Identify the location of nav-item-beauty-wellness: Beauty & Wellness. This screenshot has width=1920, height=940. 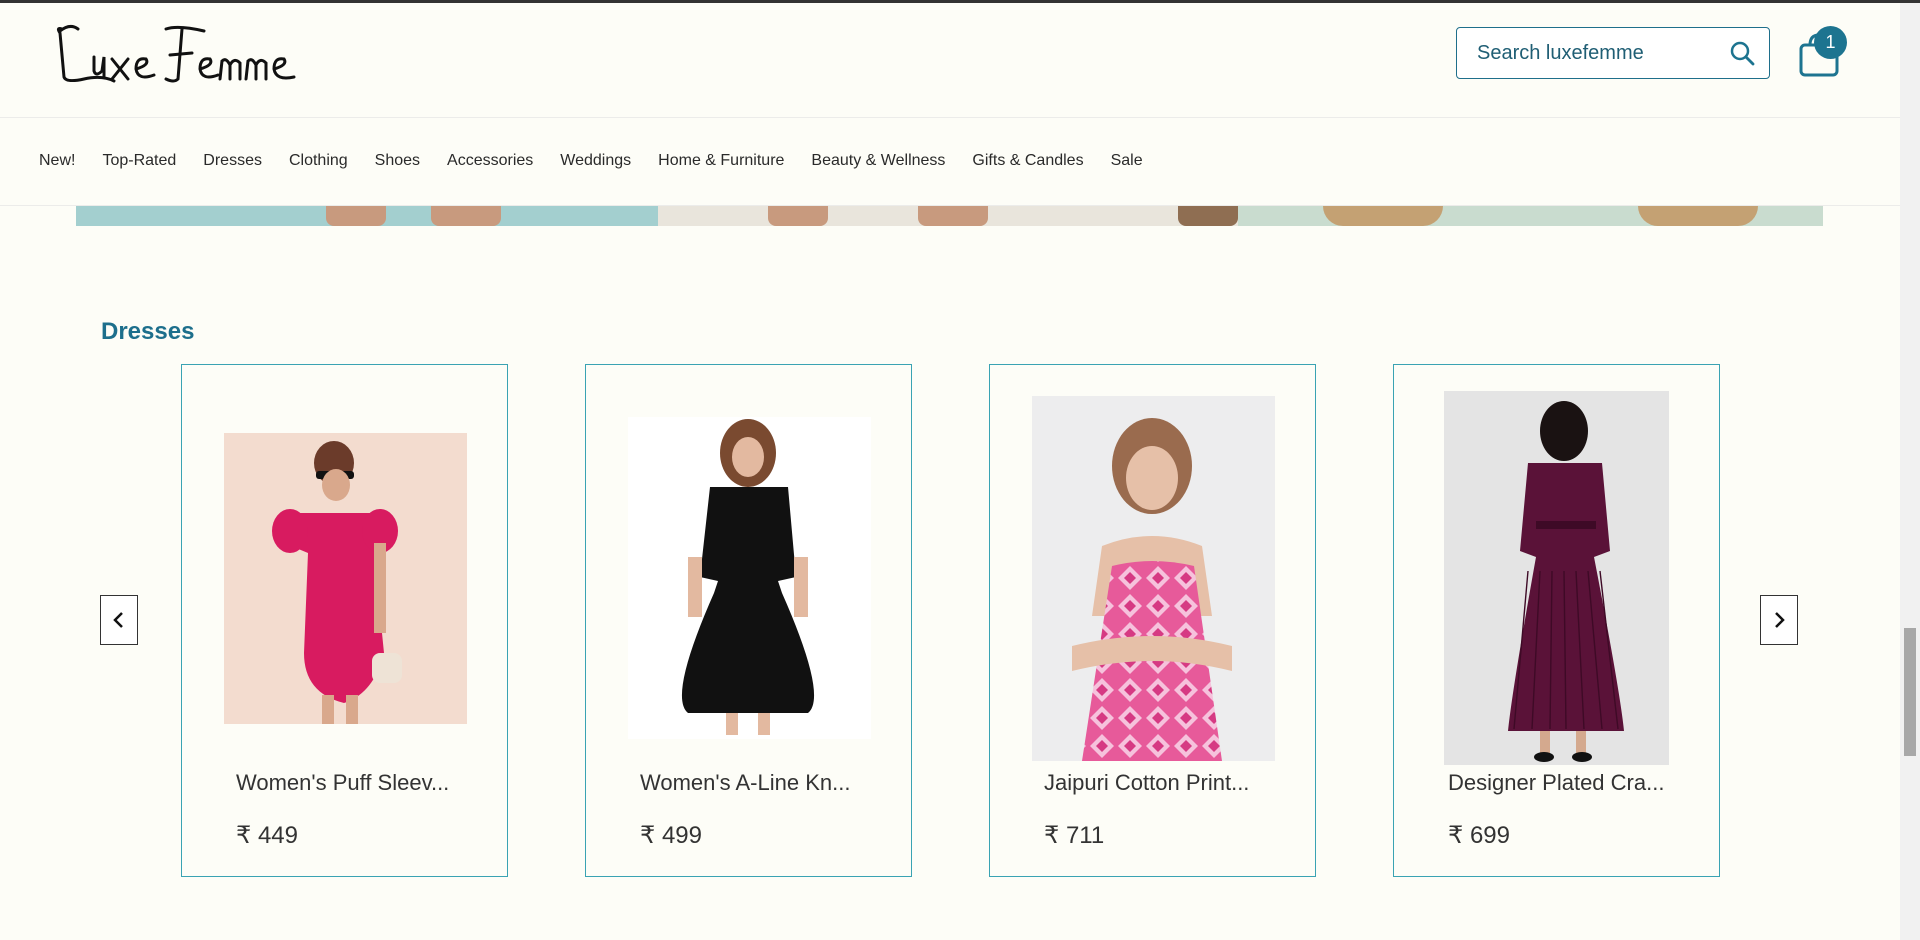
(878, 161).